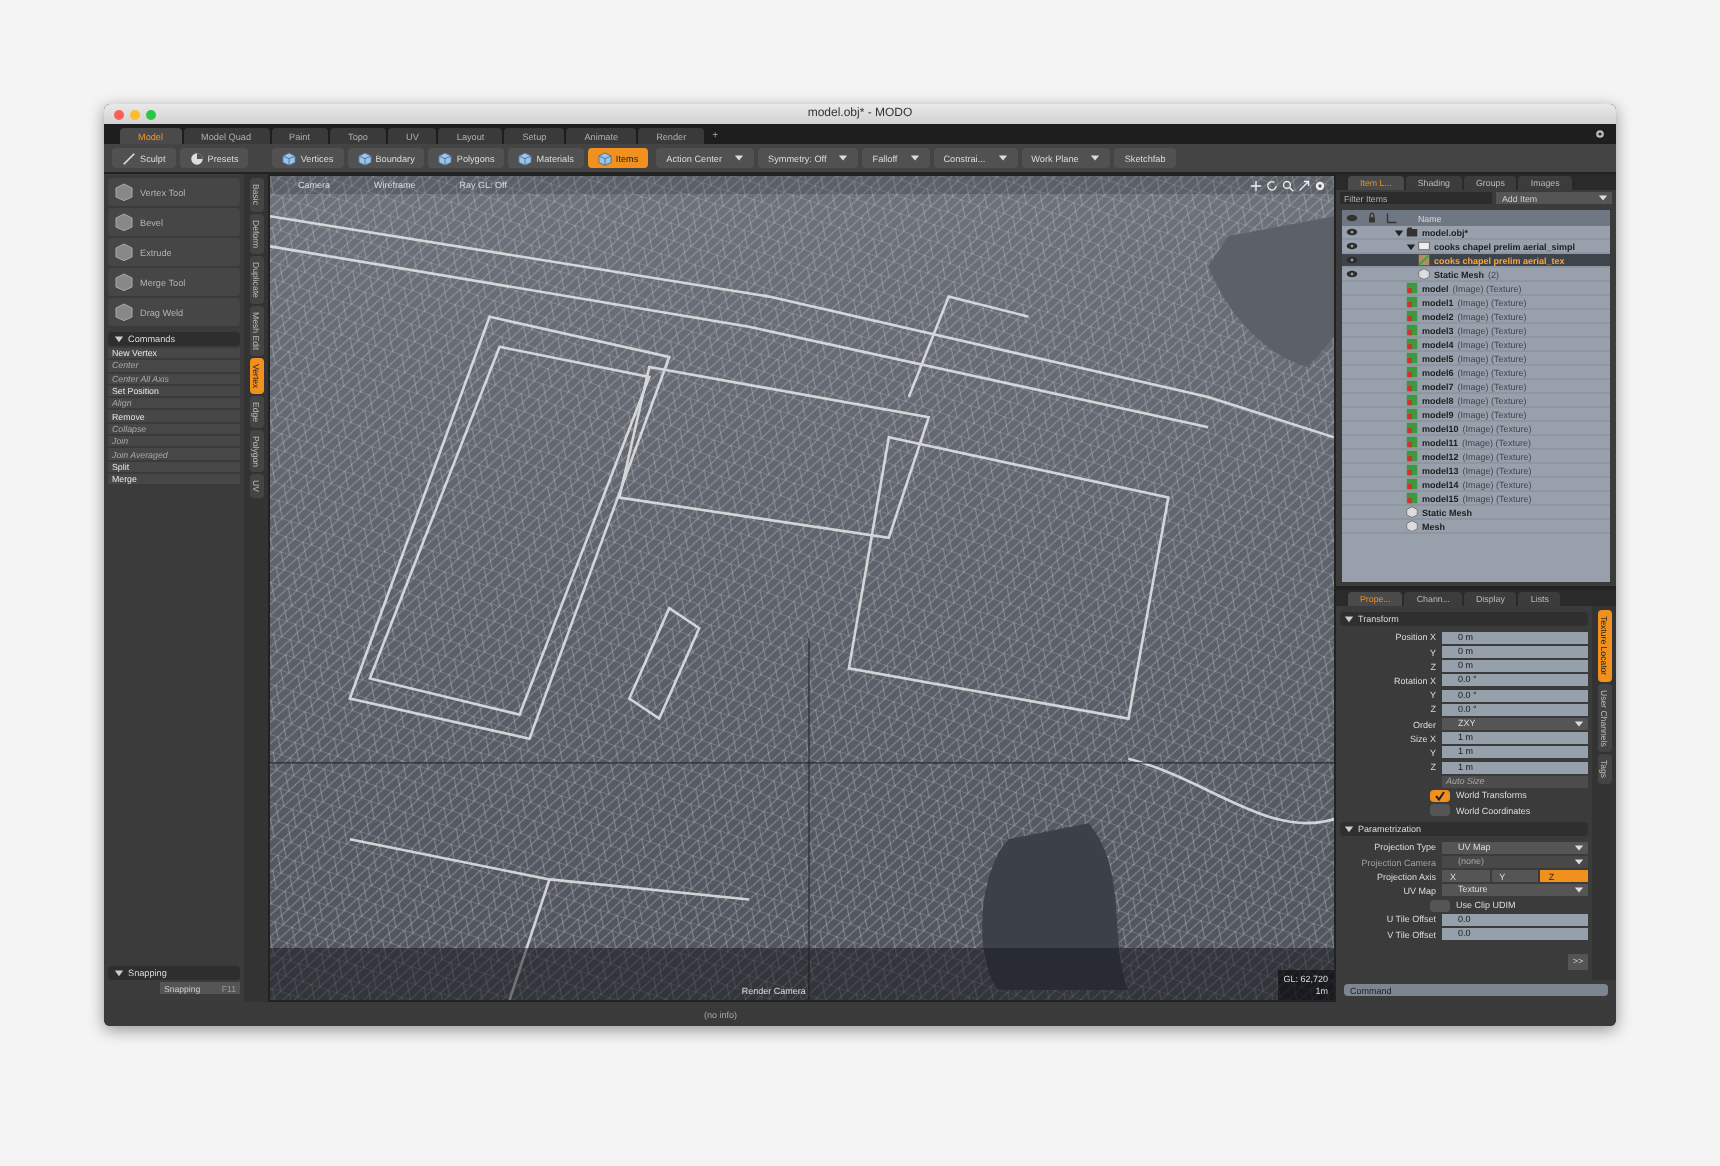  Describe the element at coordinates (1424, 246) in the screenshot. I see `locator-icon` at that location.